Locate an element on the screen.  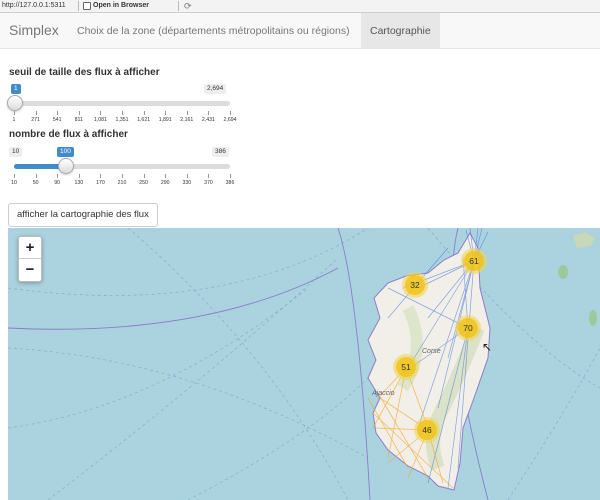
marker-cluster: 32 is located at coordinates (415, 285).